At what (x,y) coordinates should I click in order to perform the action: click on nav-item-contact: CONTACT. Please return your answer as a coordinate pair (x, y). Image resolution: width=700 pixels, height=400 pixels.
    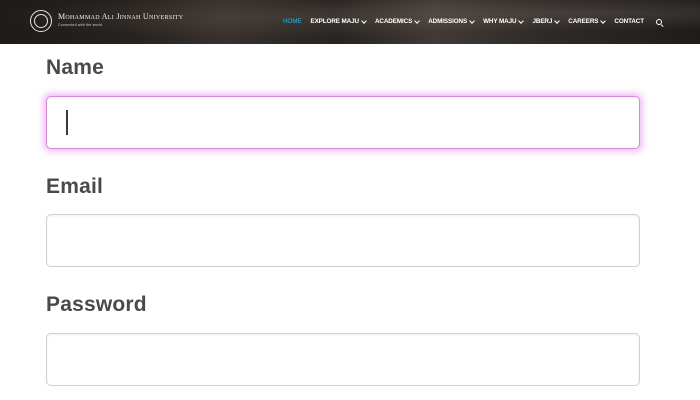
    Looking at the image, I should click on (629, 21).